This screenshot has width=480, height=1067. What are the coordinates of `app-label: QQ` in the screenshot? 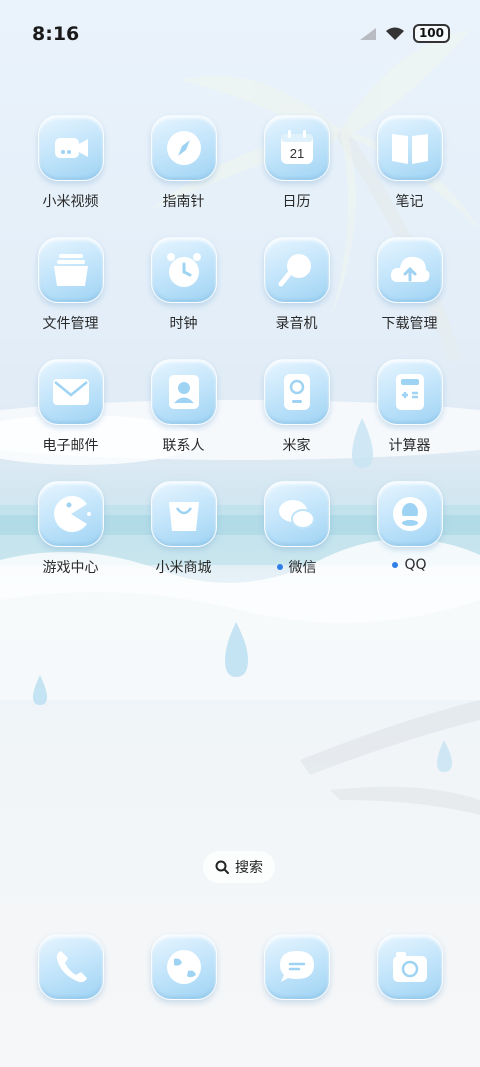 It's located at (409, 565).